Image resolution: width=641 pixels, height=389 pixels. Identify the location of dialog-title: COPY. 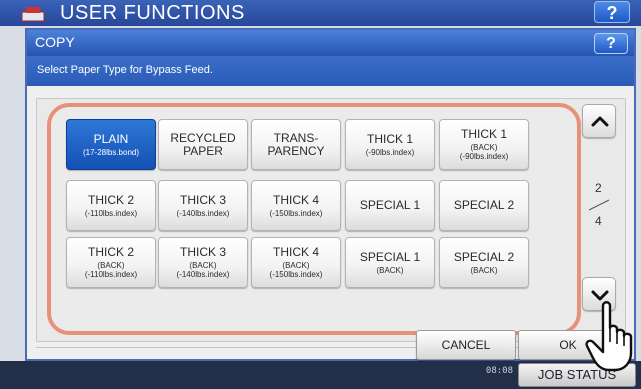
(55, 42).